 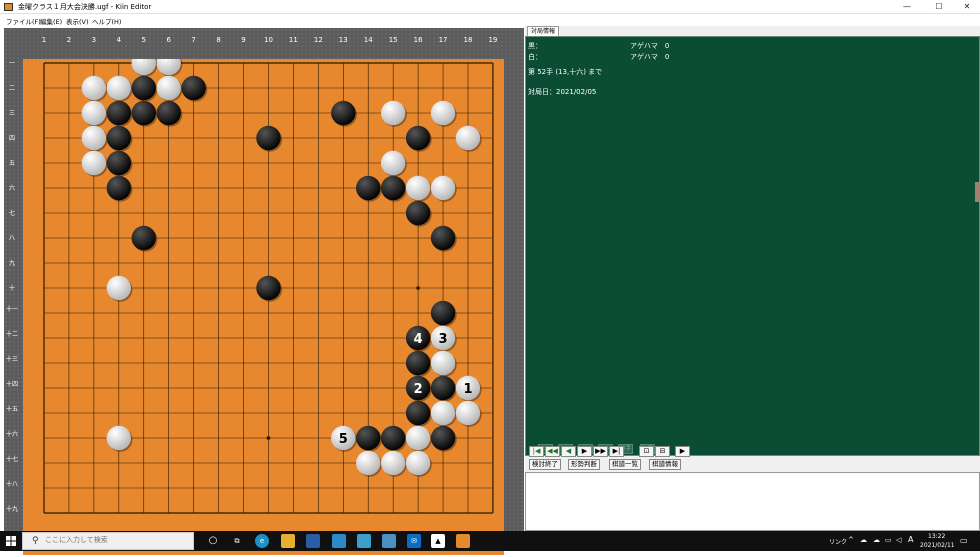 What do you see at coordinates (12, 384) in the screenshot?
I see `row-label: 十四` at bounding box center [12, 384].